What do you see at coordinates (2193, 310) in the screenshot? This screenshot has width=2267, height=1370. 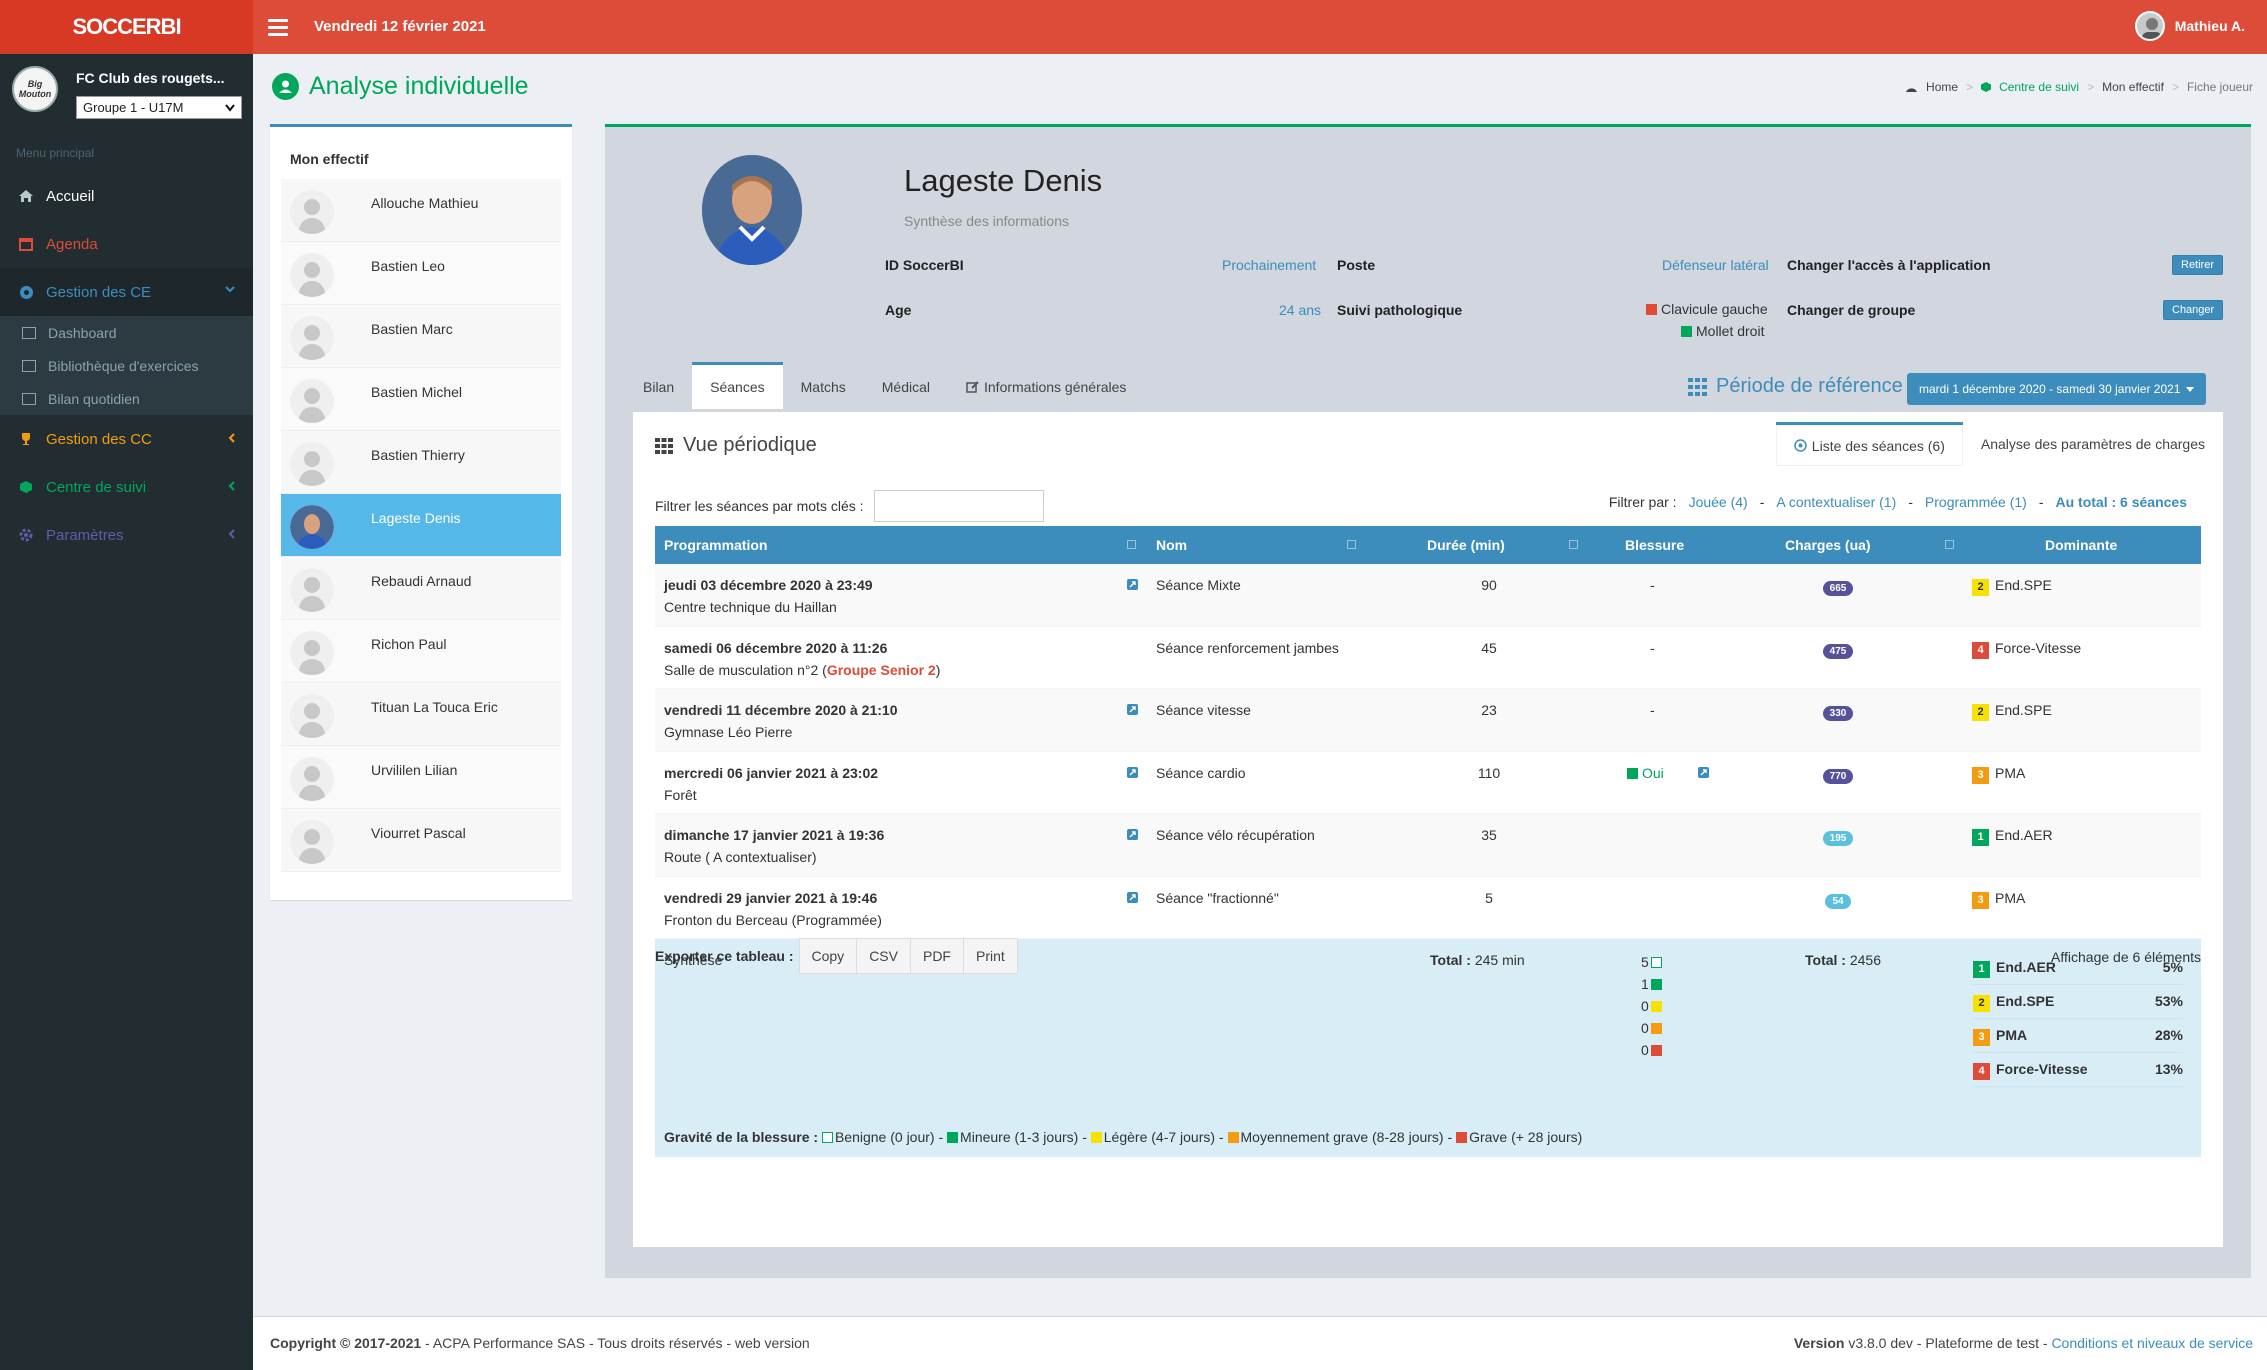 I see `changer-groupe-button: Changer` at bounding box center [2193, 310].